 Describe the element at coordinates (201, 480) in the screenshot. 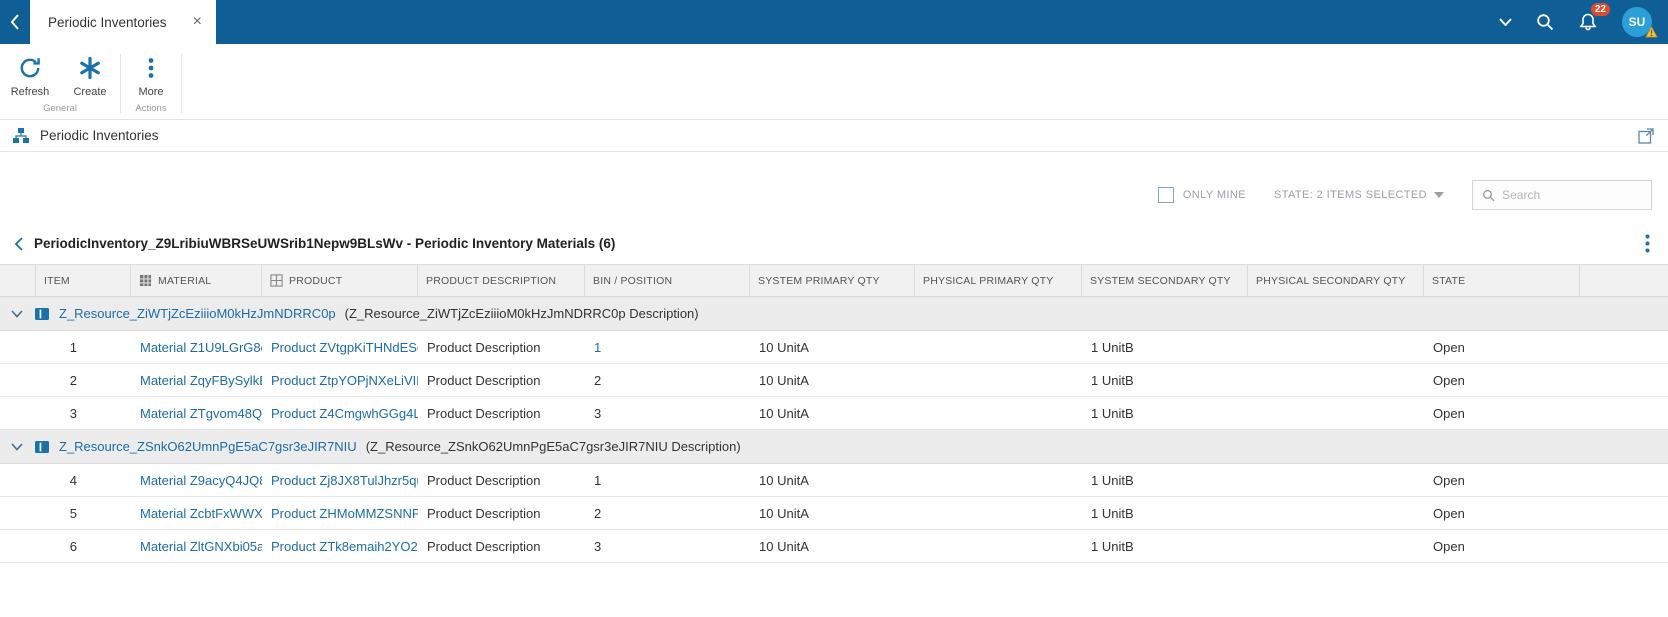

I see `material-link: Material Z9acyQ4JQ8NrBS` at that location.